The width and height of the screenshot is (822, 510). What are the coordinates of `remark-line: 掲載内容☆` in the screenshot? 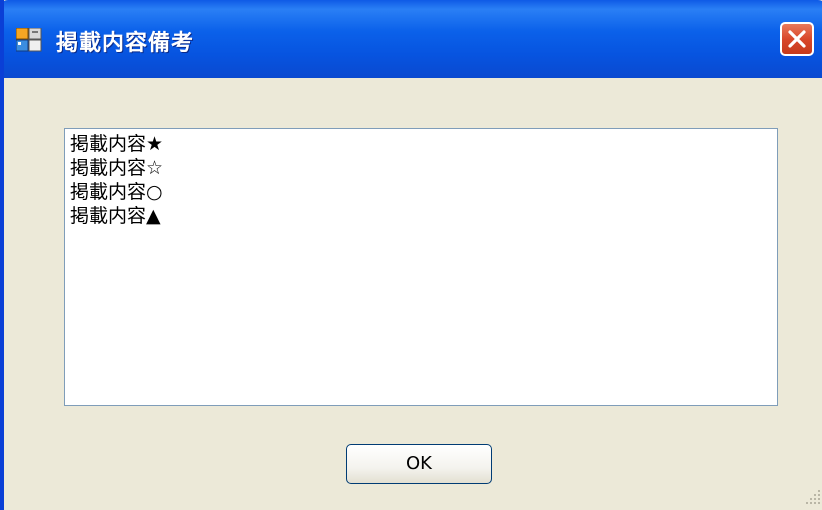 It's located at (117, 168).